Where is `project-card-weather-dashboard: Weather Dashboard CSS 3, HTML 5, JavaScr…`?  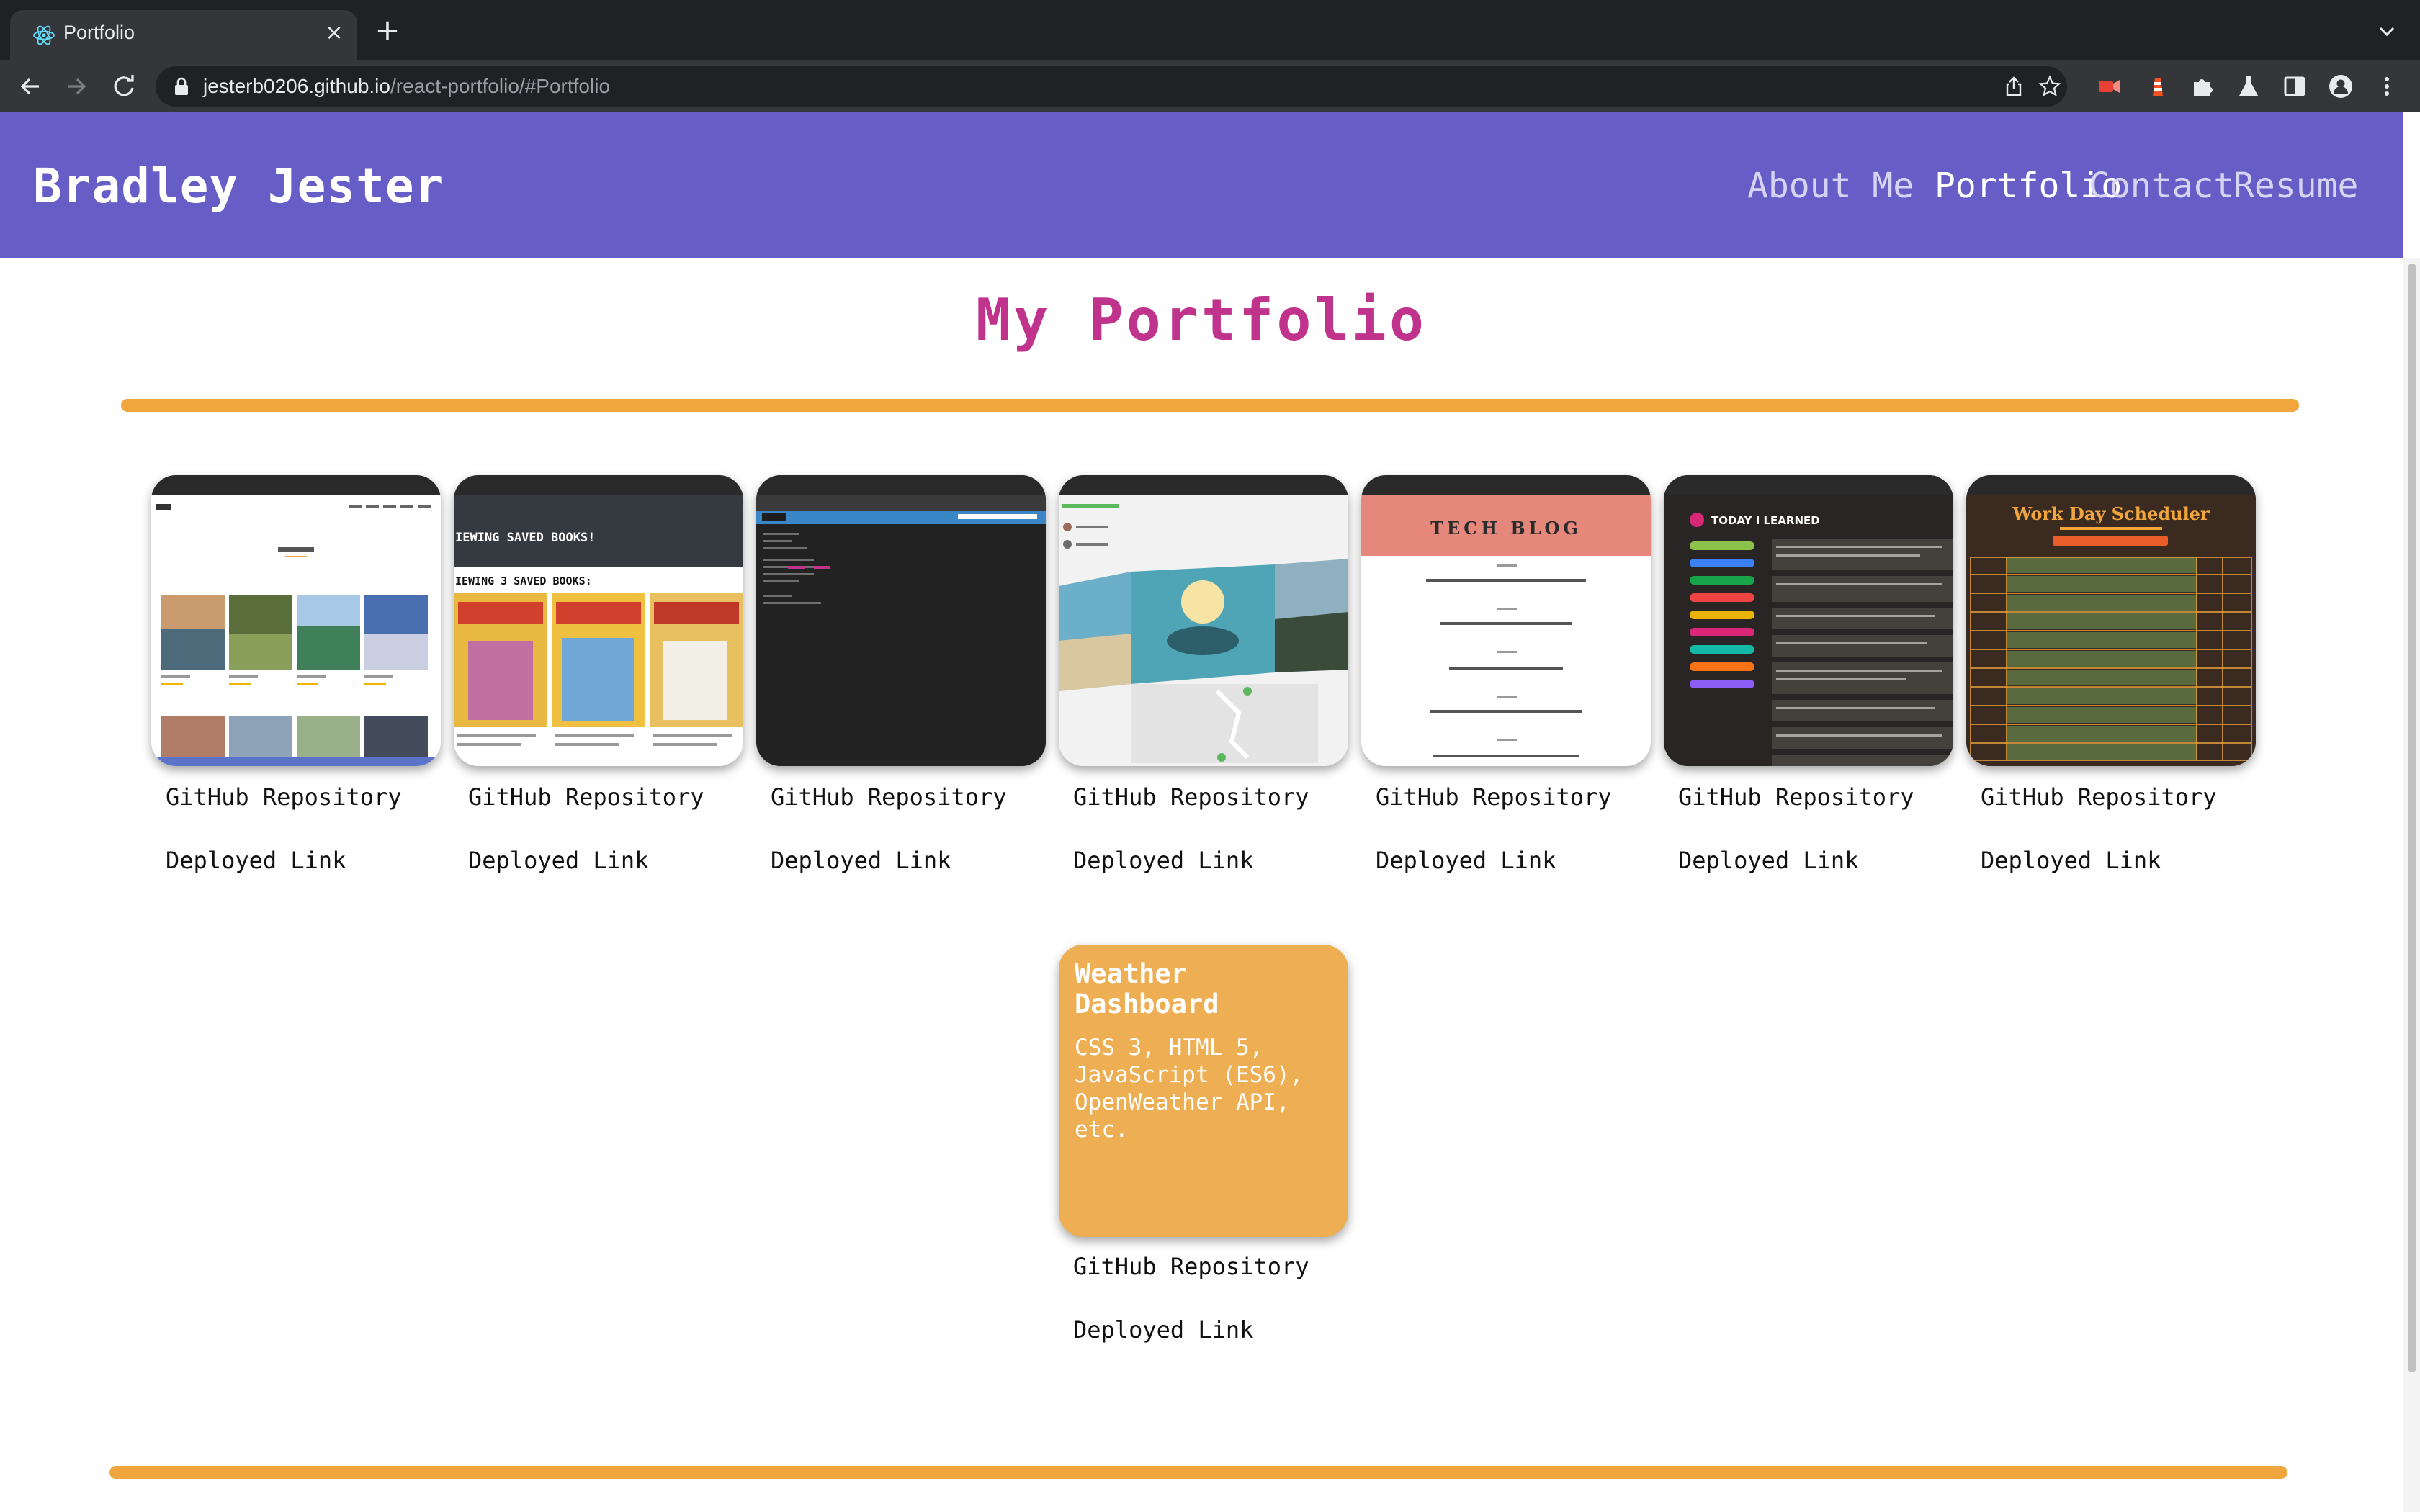
project-card-weather-dashboard: Weather Dashboard CSS 3, HTML 5, JavaScr… is located at coordinates (1203, 1091).